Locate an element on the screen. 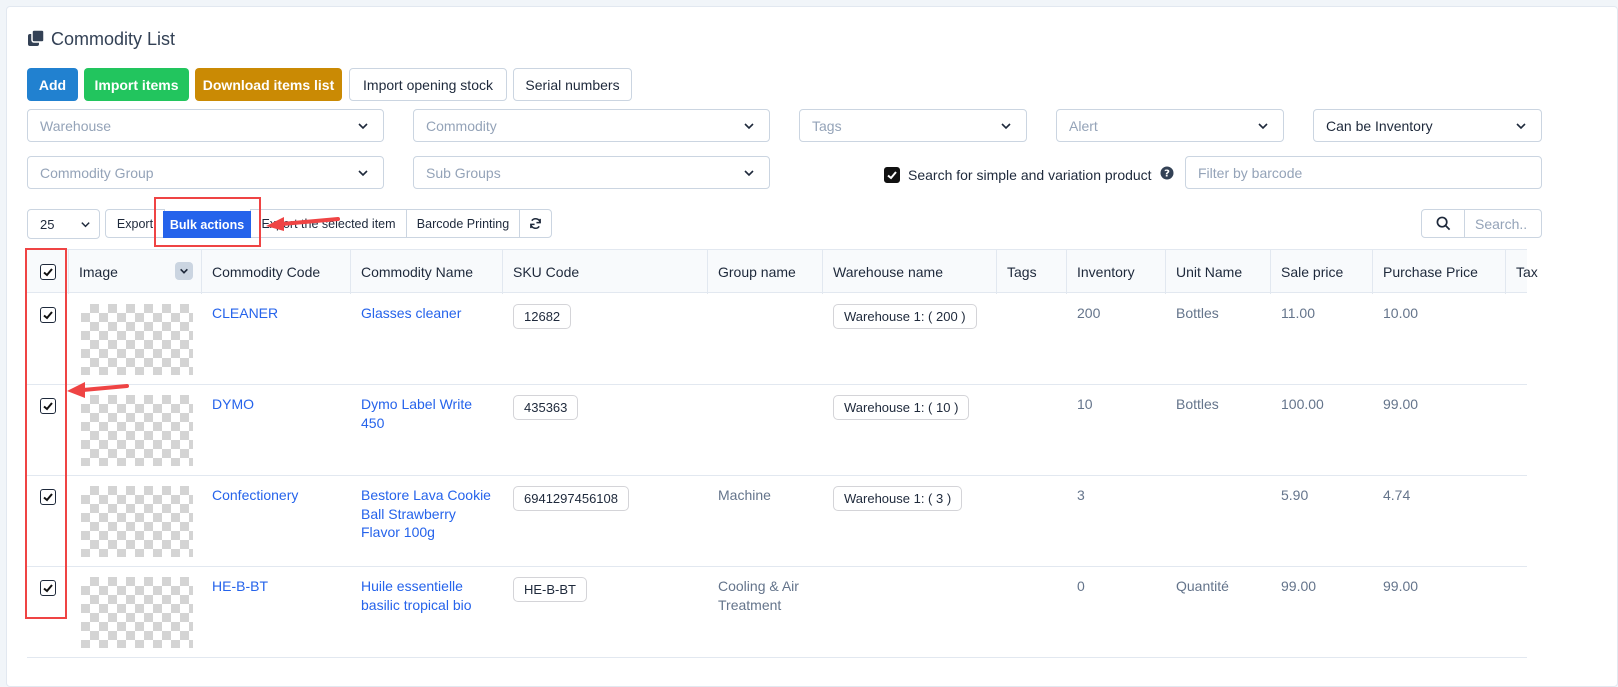  sale-price-value: 99.00 is located at coordinates (1299, 586).